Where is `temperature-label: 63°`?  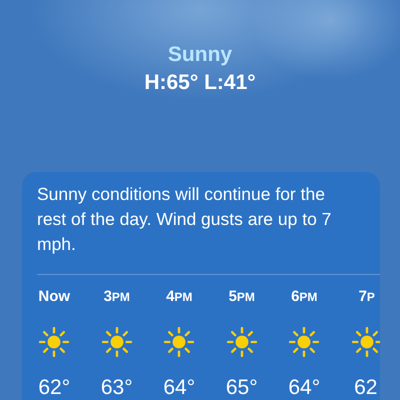 temperature-label: 63° is located at coordinates (116, 388).